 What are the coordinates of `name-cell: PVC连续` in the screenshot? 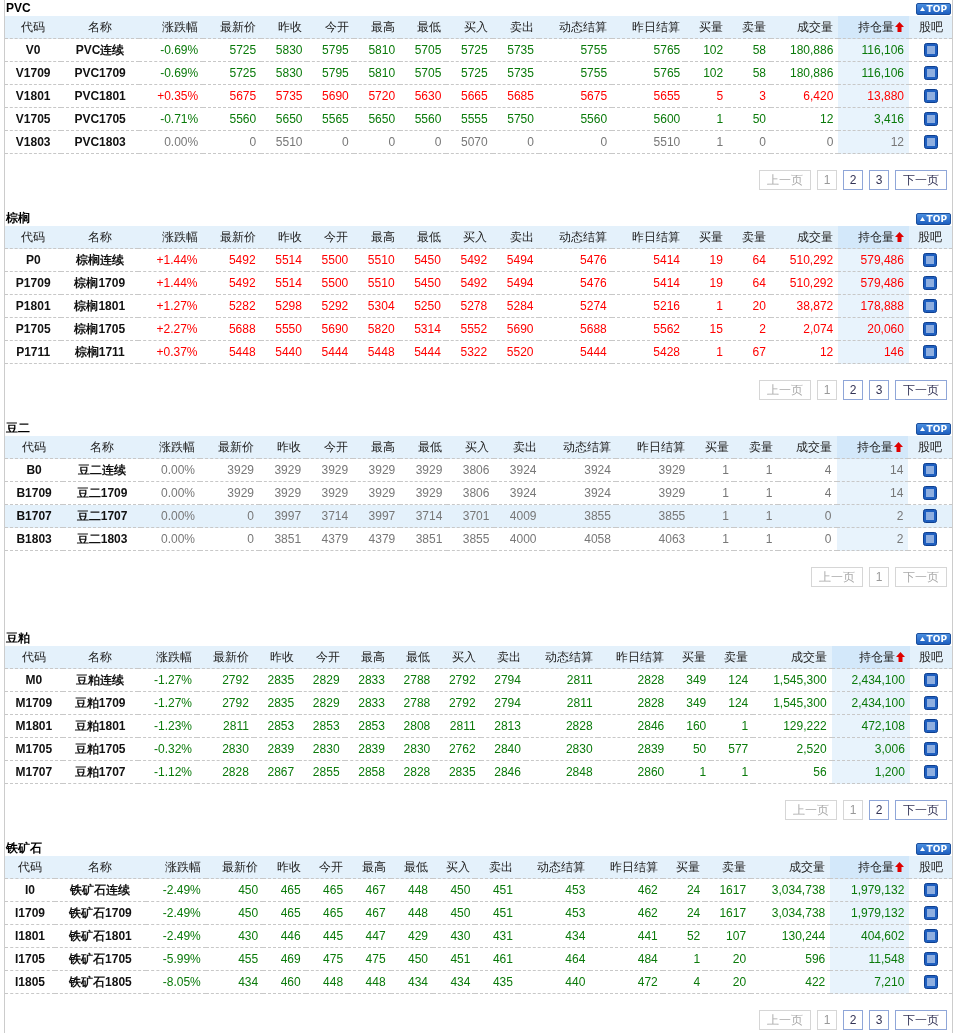 It's located at (100, 50).